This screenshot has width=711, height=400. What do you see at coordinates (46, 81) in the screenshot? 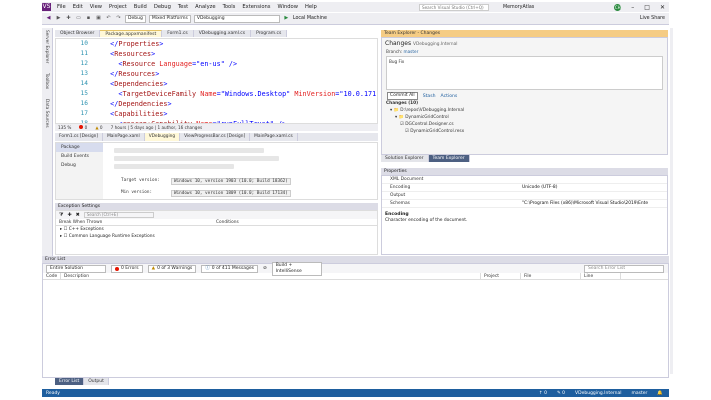
I see `left-tab-toolbox: Toolbox` at bounding box center [46, 81].